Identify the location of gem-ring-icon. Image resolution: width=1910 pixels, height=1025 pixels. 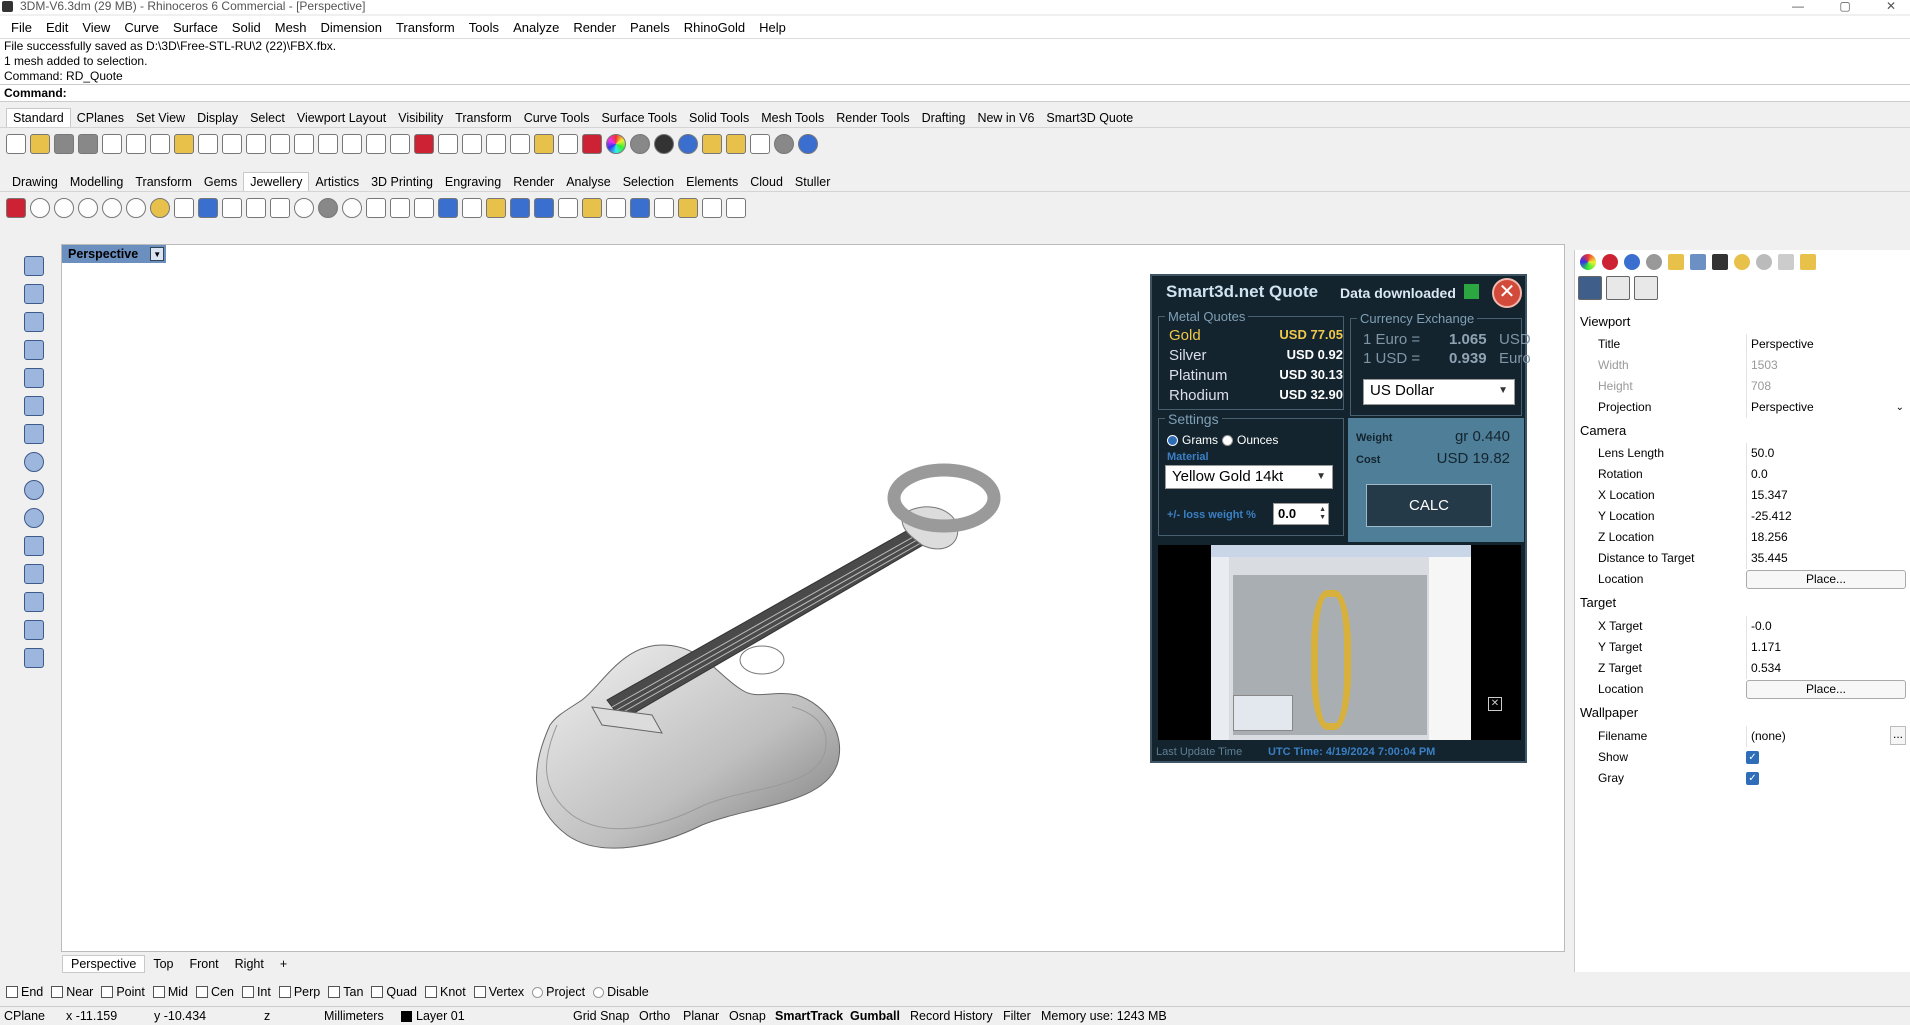
(160, 208).